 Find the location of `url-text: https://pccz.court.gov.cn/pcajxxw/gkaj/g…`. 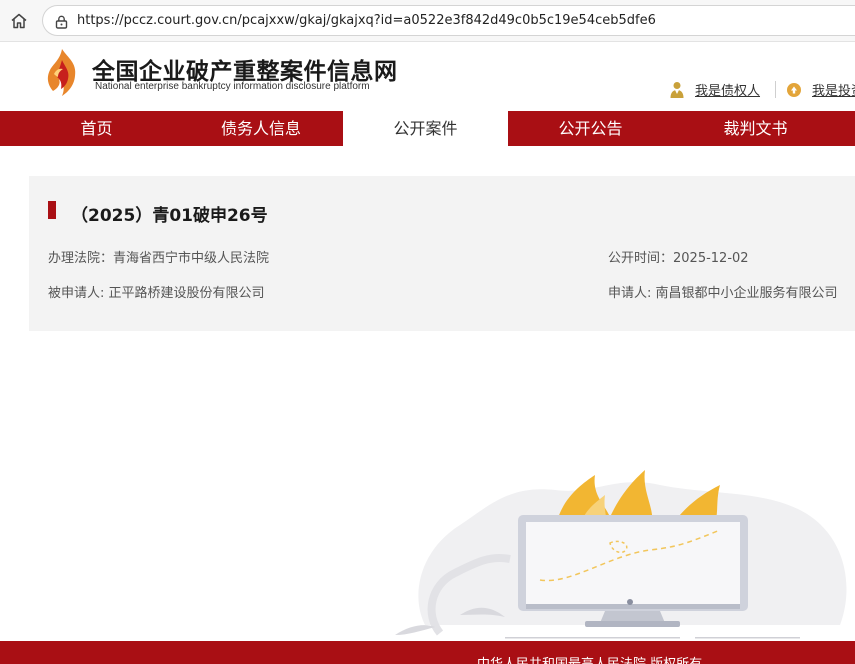

url-text: https://pccz.court.gov.cn/pcajxxw/gkaj/g… is located at coordinates (366, 20).